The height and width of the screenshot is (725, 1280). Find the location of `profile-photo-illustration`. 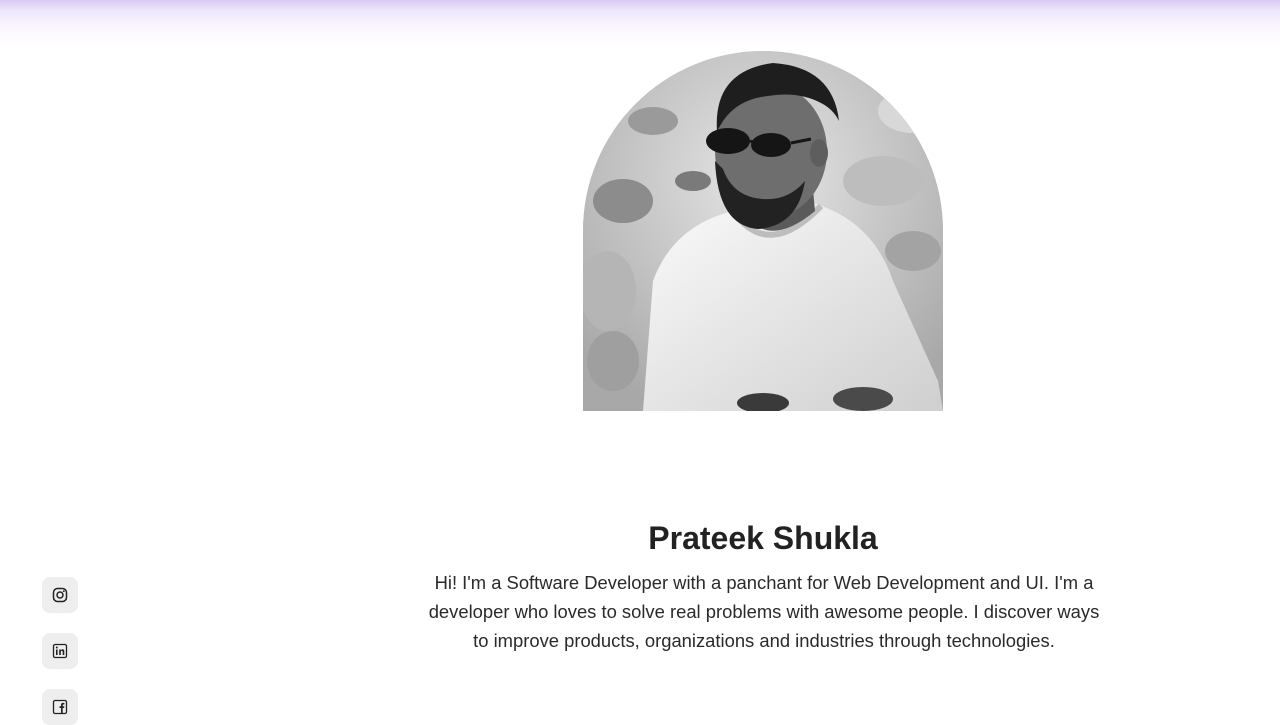

profile-photo-illustration is located at coordinates (763, 231).